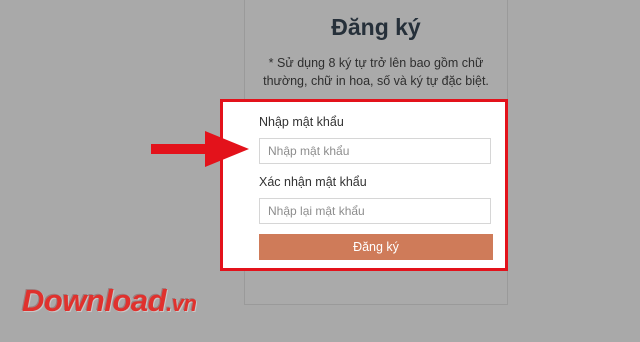 The height and width of the screenshot is (342, 640). Describe the element at coordinates (181, 303) in the screenshot. I see `watermark-suffix: .vn` at that location.